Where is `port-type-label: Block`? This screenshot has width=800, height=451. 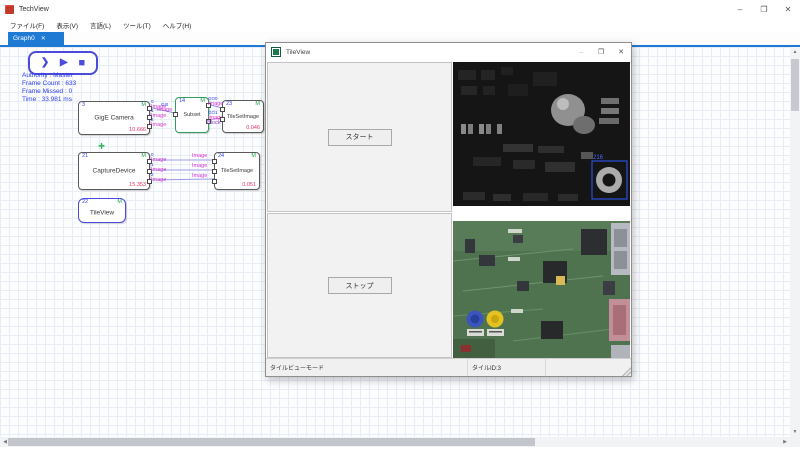 port-type-label: Block is located at coordinates (214, 123).